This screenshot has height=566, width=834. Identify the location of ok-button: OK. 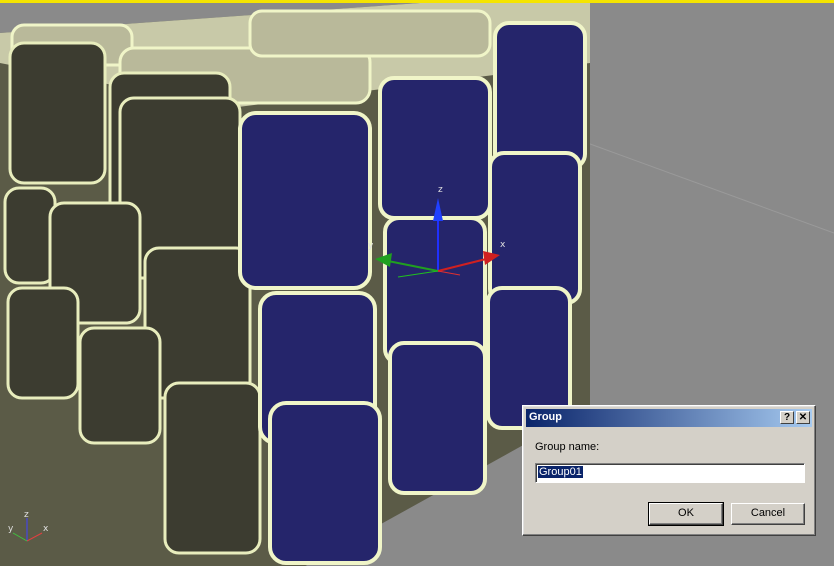
(686, 514).